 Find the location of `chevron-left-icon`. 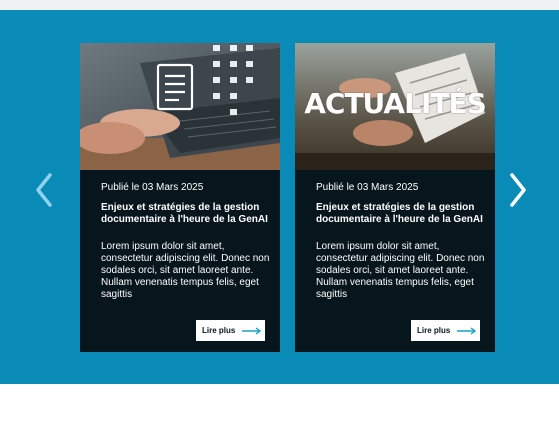

chevron-left-icon is located at coordinates (44, 190).